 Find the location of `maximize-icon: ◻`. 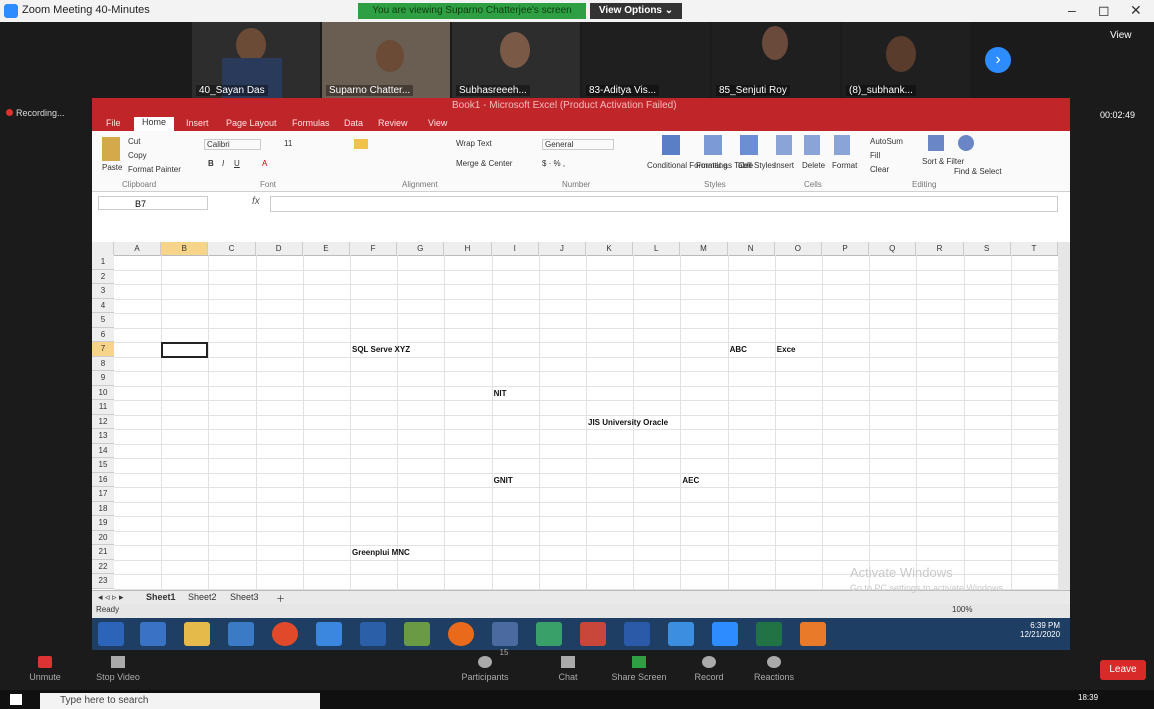

maximize-icon: ◻ is located at coordinates (1104, 10).